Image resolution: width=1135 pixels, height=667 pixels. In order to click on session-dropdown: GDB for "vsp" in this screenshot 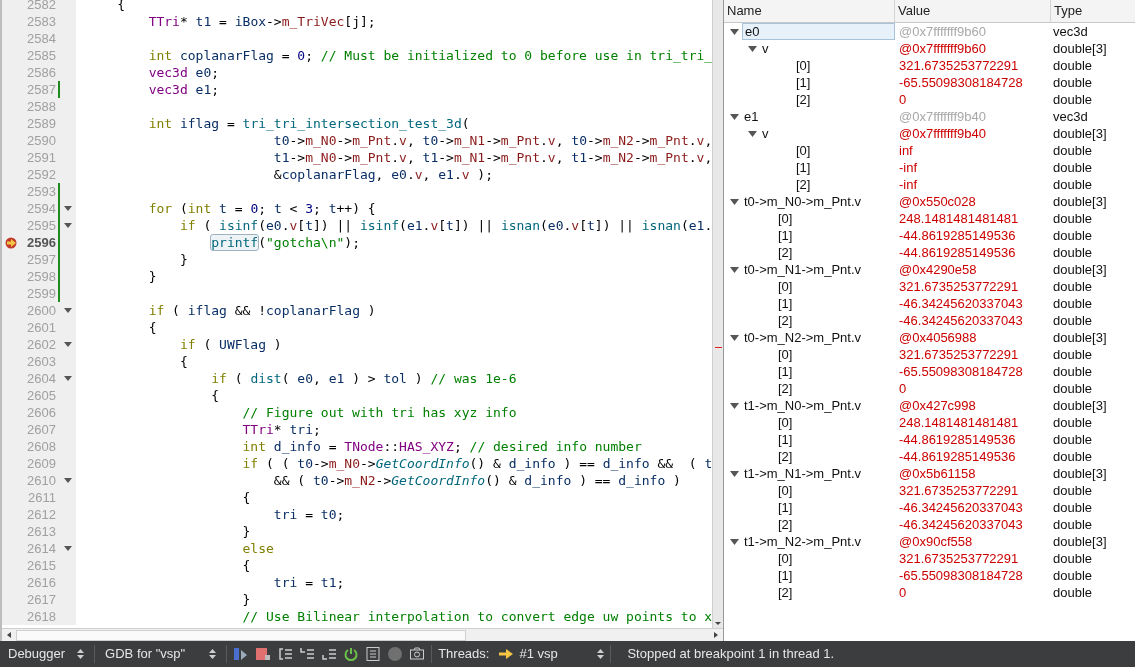, I will do `click(161, 654)`.